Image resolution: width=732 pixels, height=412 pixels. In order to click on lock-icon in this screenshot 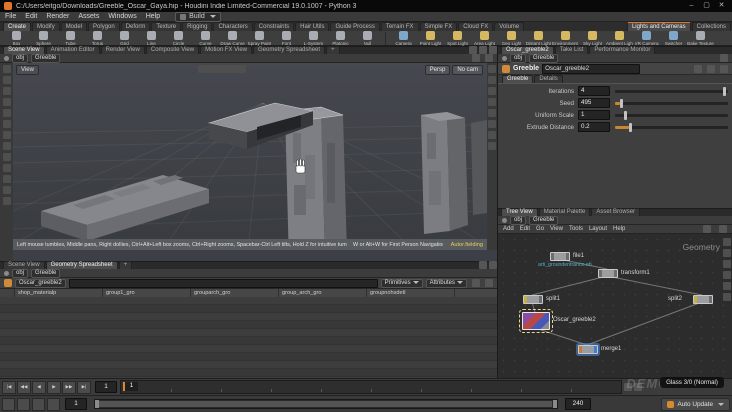, I will do `click(698, 68)`.